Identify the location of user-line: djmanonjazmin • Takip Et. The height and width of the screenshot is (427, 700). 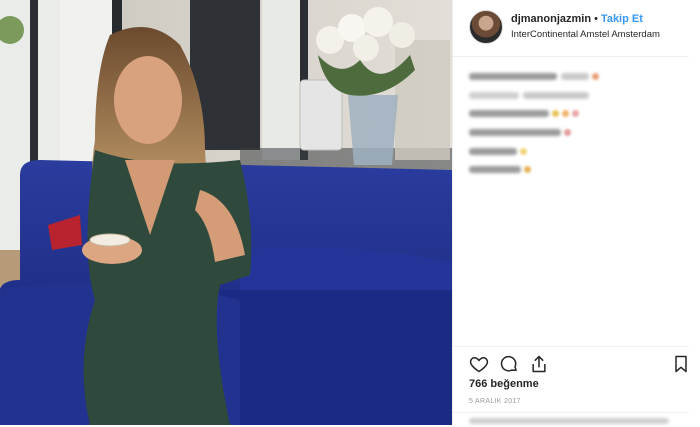
(577, 19).